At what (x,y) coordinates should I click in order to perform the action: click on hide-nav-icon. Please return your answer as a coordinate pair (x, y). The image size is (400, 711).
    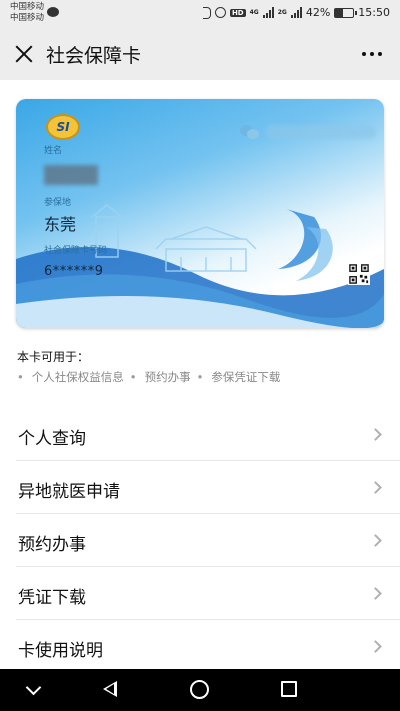
    Looking at the image, I should click on (33, 687).